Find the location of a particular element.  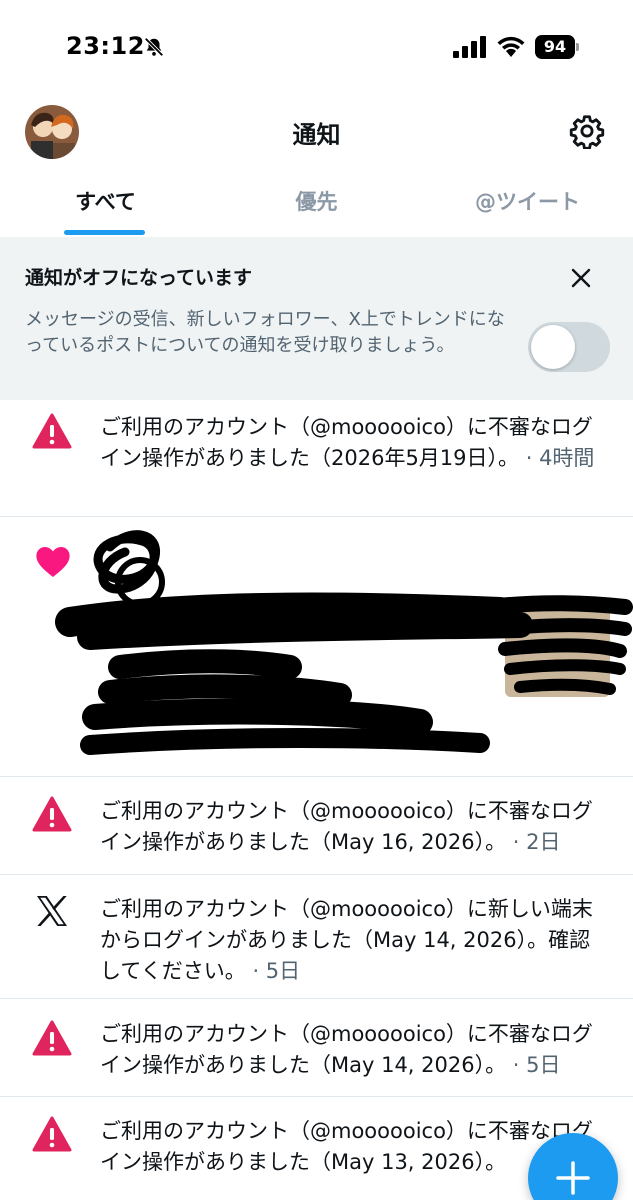

battery-indicator: 94 is located at coordinates (557, 47).